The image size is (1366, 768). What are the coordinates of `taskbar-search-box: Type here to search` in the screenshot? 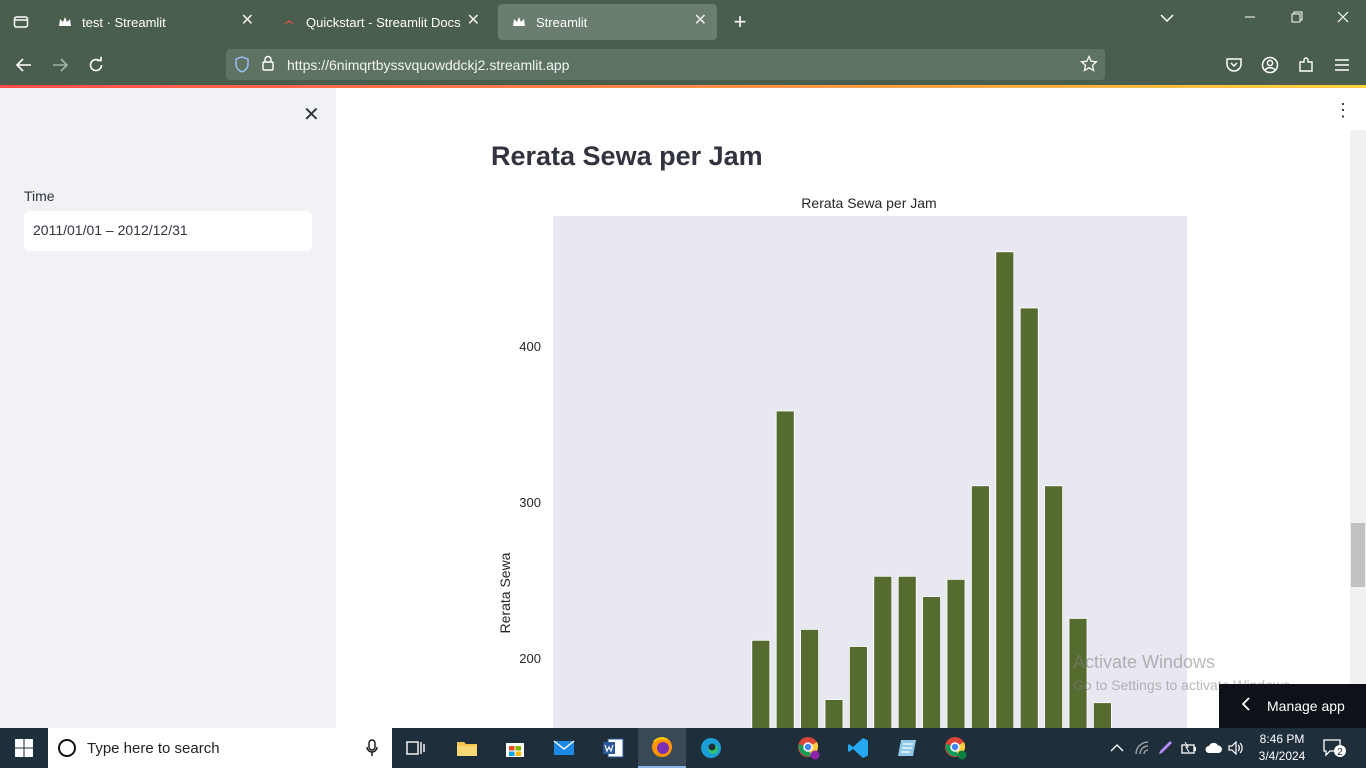 It's located at (220, 748).